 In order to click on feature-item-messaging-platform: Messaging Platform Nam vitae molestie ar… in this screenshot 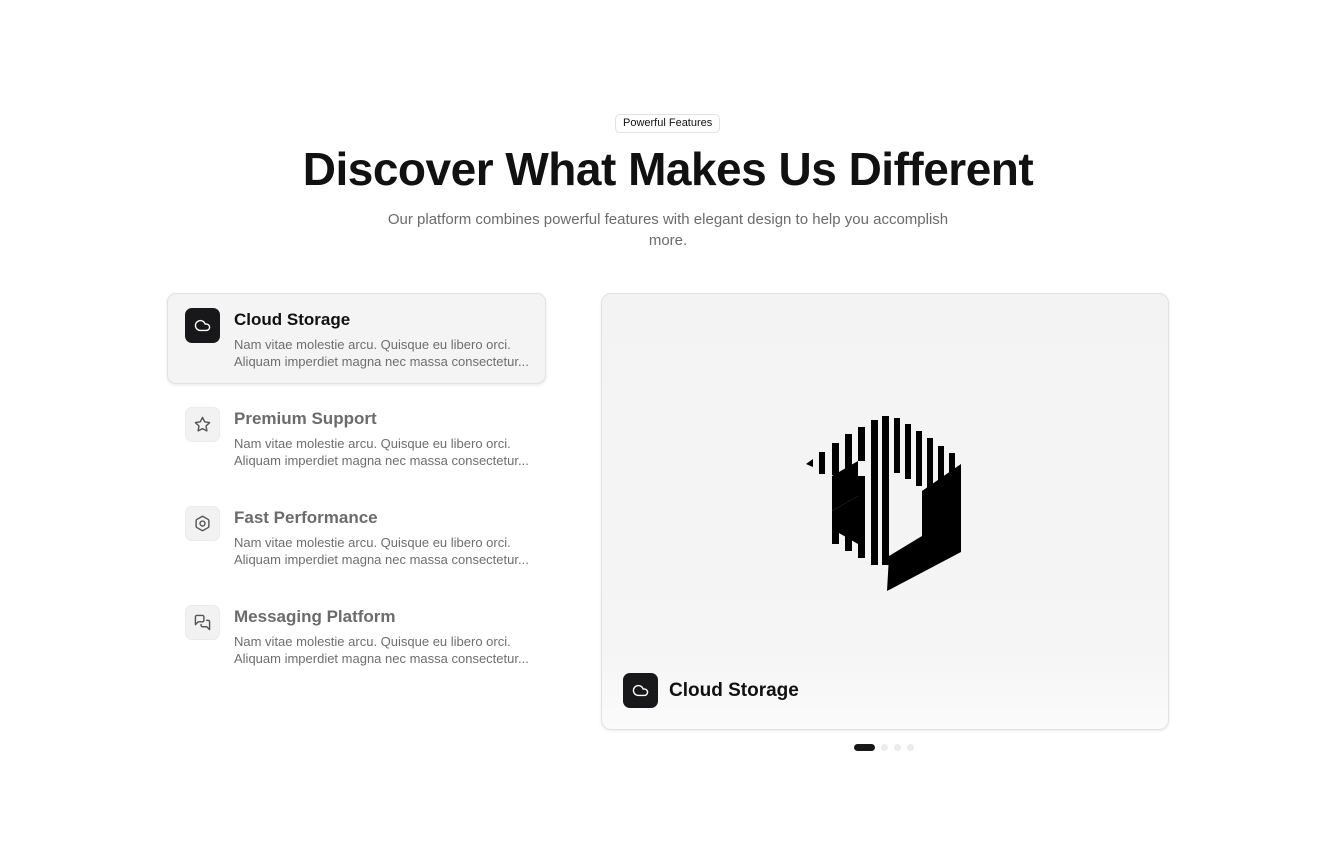, I will do `click(356, 635)`.